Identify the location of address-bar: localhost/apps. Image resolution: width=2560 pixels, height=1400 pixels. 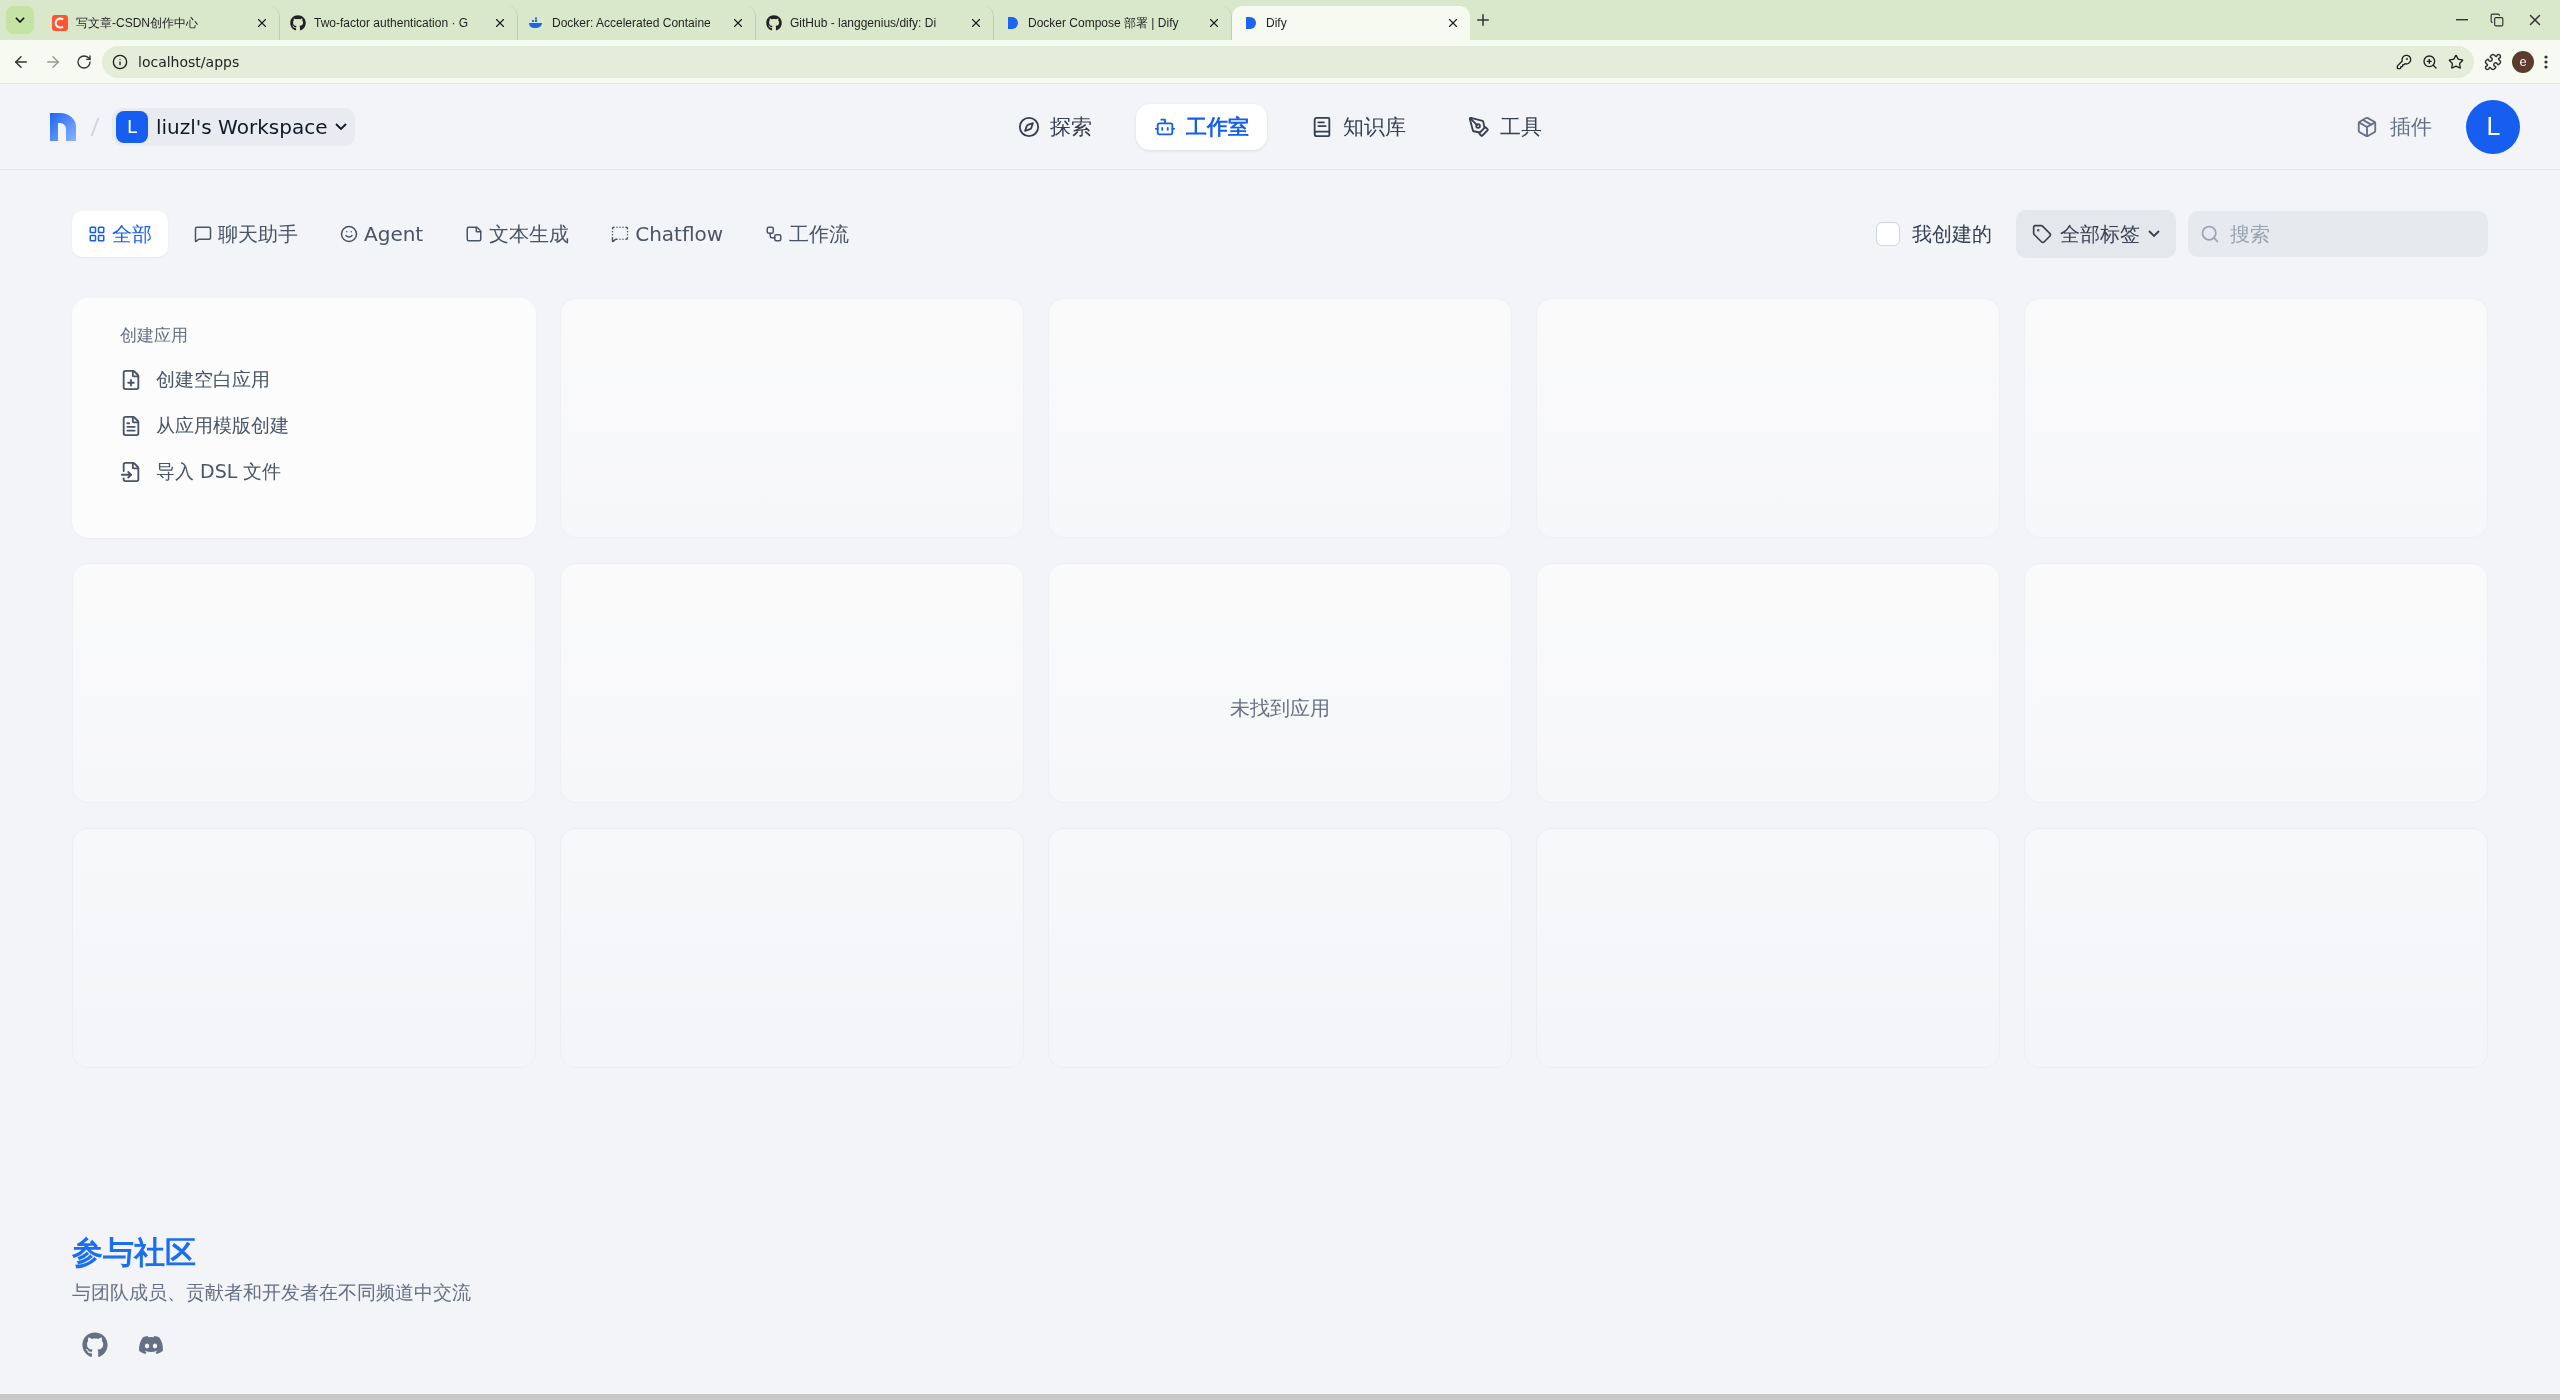
(1288, 61).